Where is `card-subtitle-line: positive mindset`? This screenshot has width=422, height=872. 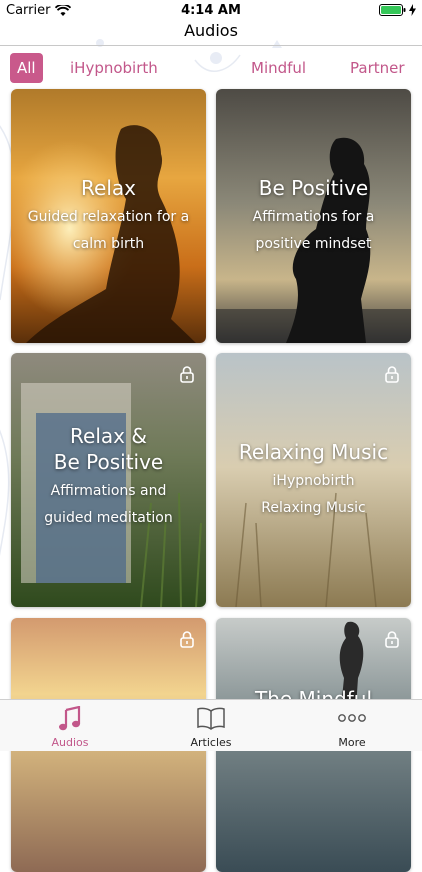
card-subtitle-line: positive mindset is located at coordinates (313, 244).